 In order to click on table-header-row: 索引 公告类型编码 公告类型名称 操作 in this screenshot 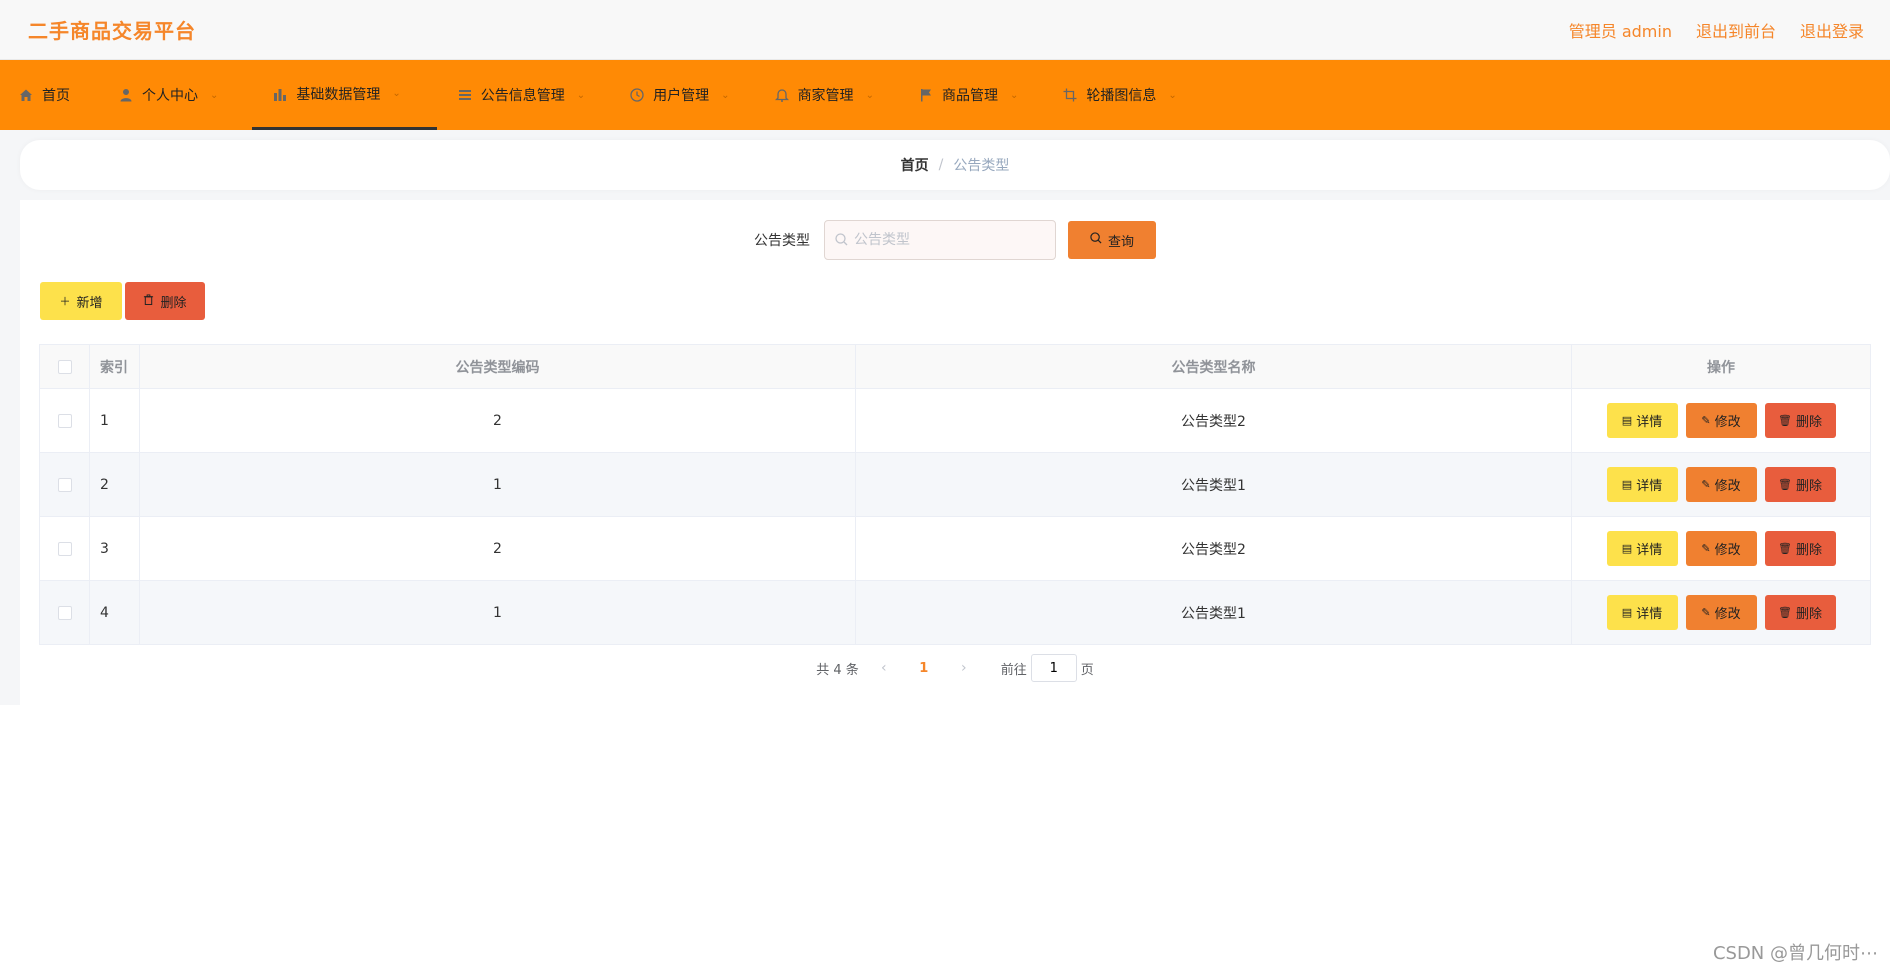, I will do `click(955, 366)`.